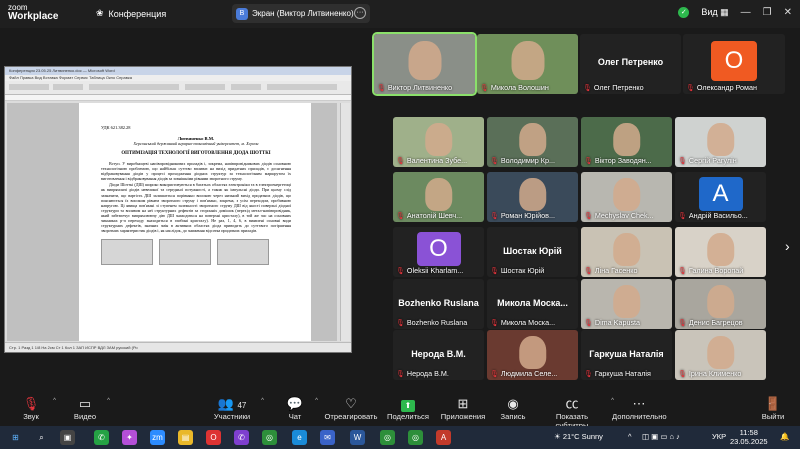 The height and width of the screenshot is (449, 800). I want to click on participant-tile: 🎙 Ірина Клименко, so click(720, 355).